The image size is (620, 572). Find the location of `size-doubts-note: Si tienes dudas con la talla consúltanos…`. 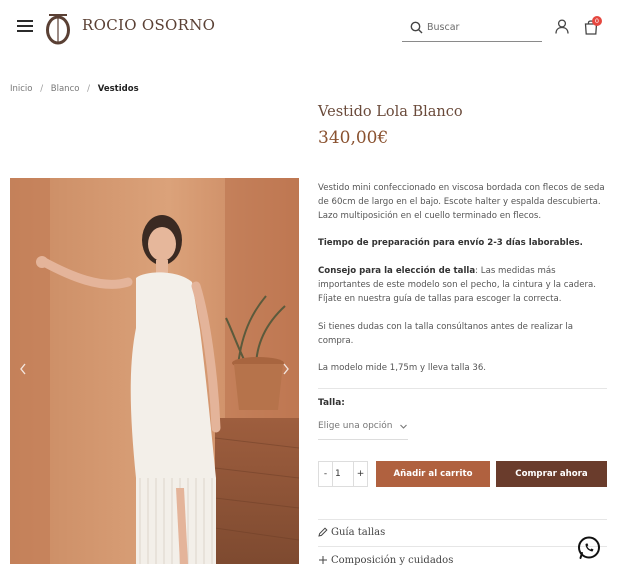

size-doubts-note: Si tienes dudas con la talla consúltanos… is located at coordinates (446, 334).